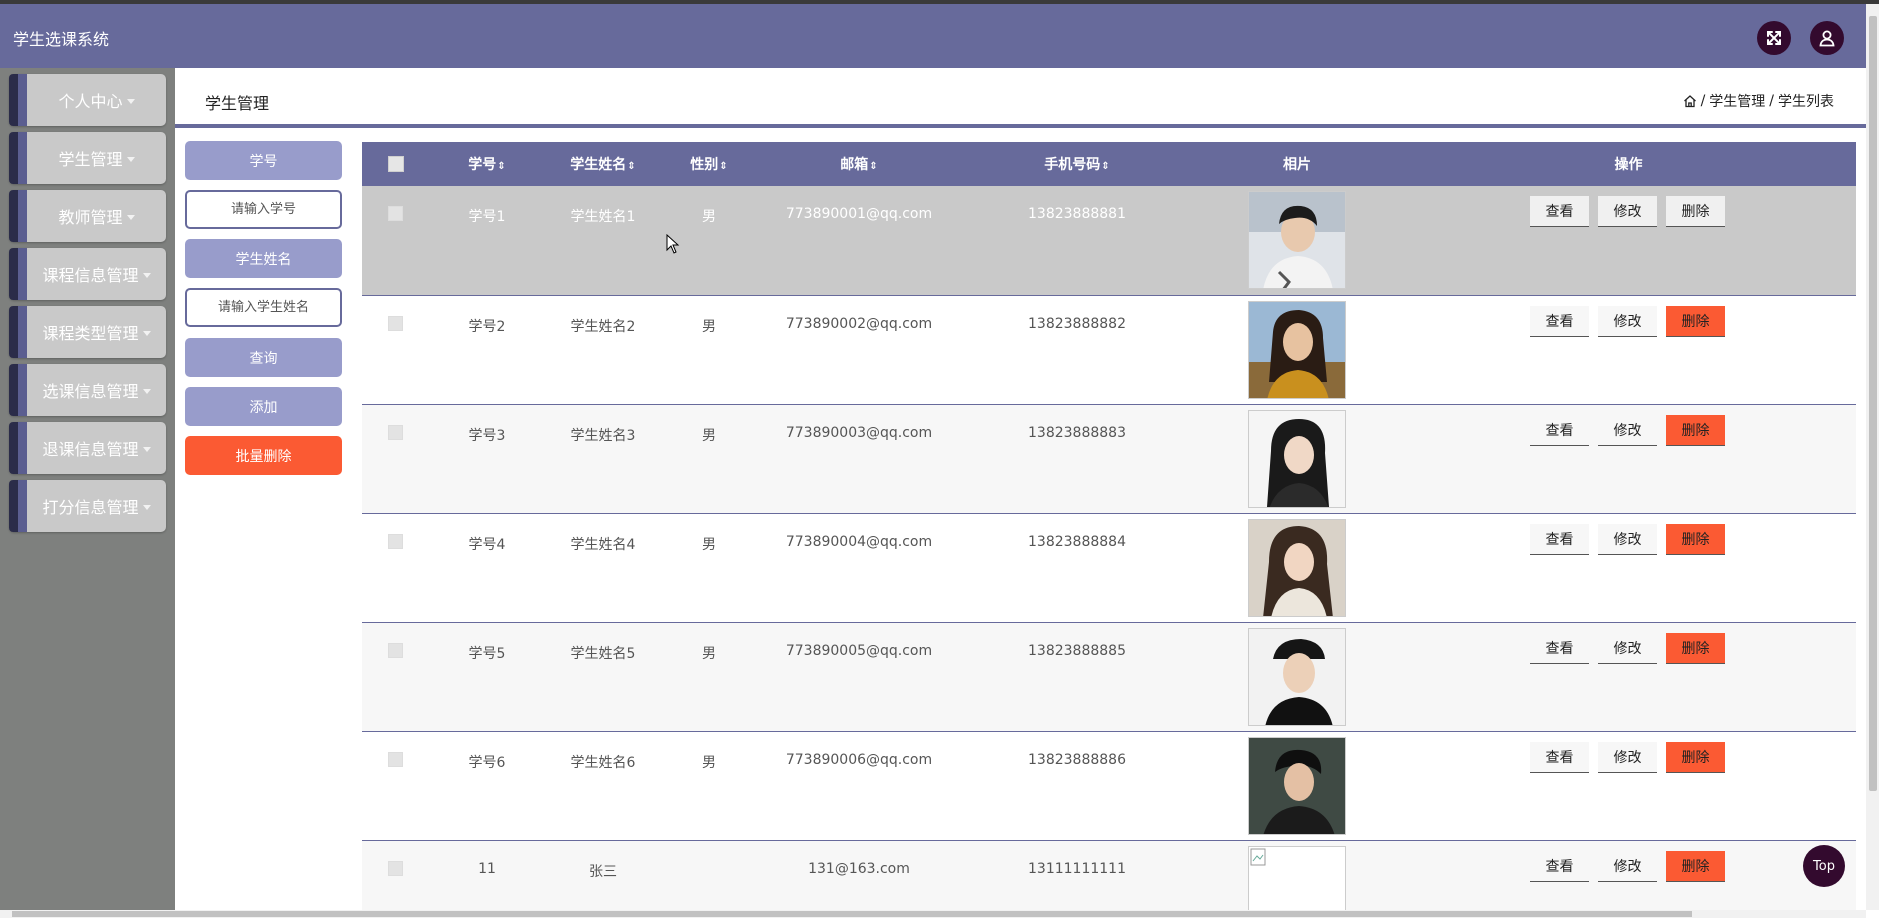 This screenshot has width=1879, height=918. What do you see at coordinates (263, 258) in the screenshot?
I see `student-name-label: 学生姓名` at bounding box center [263, 258].